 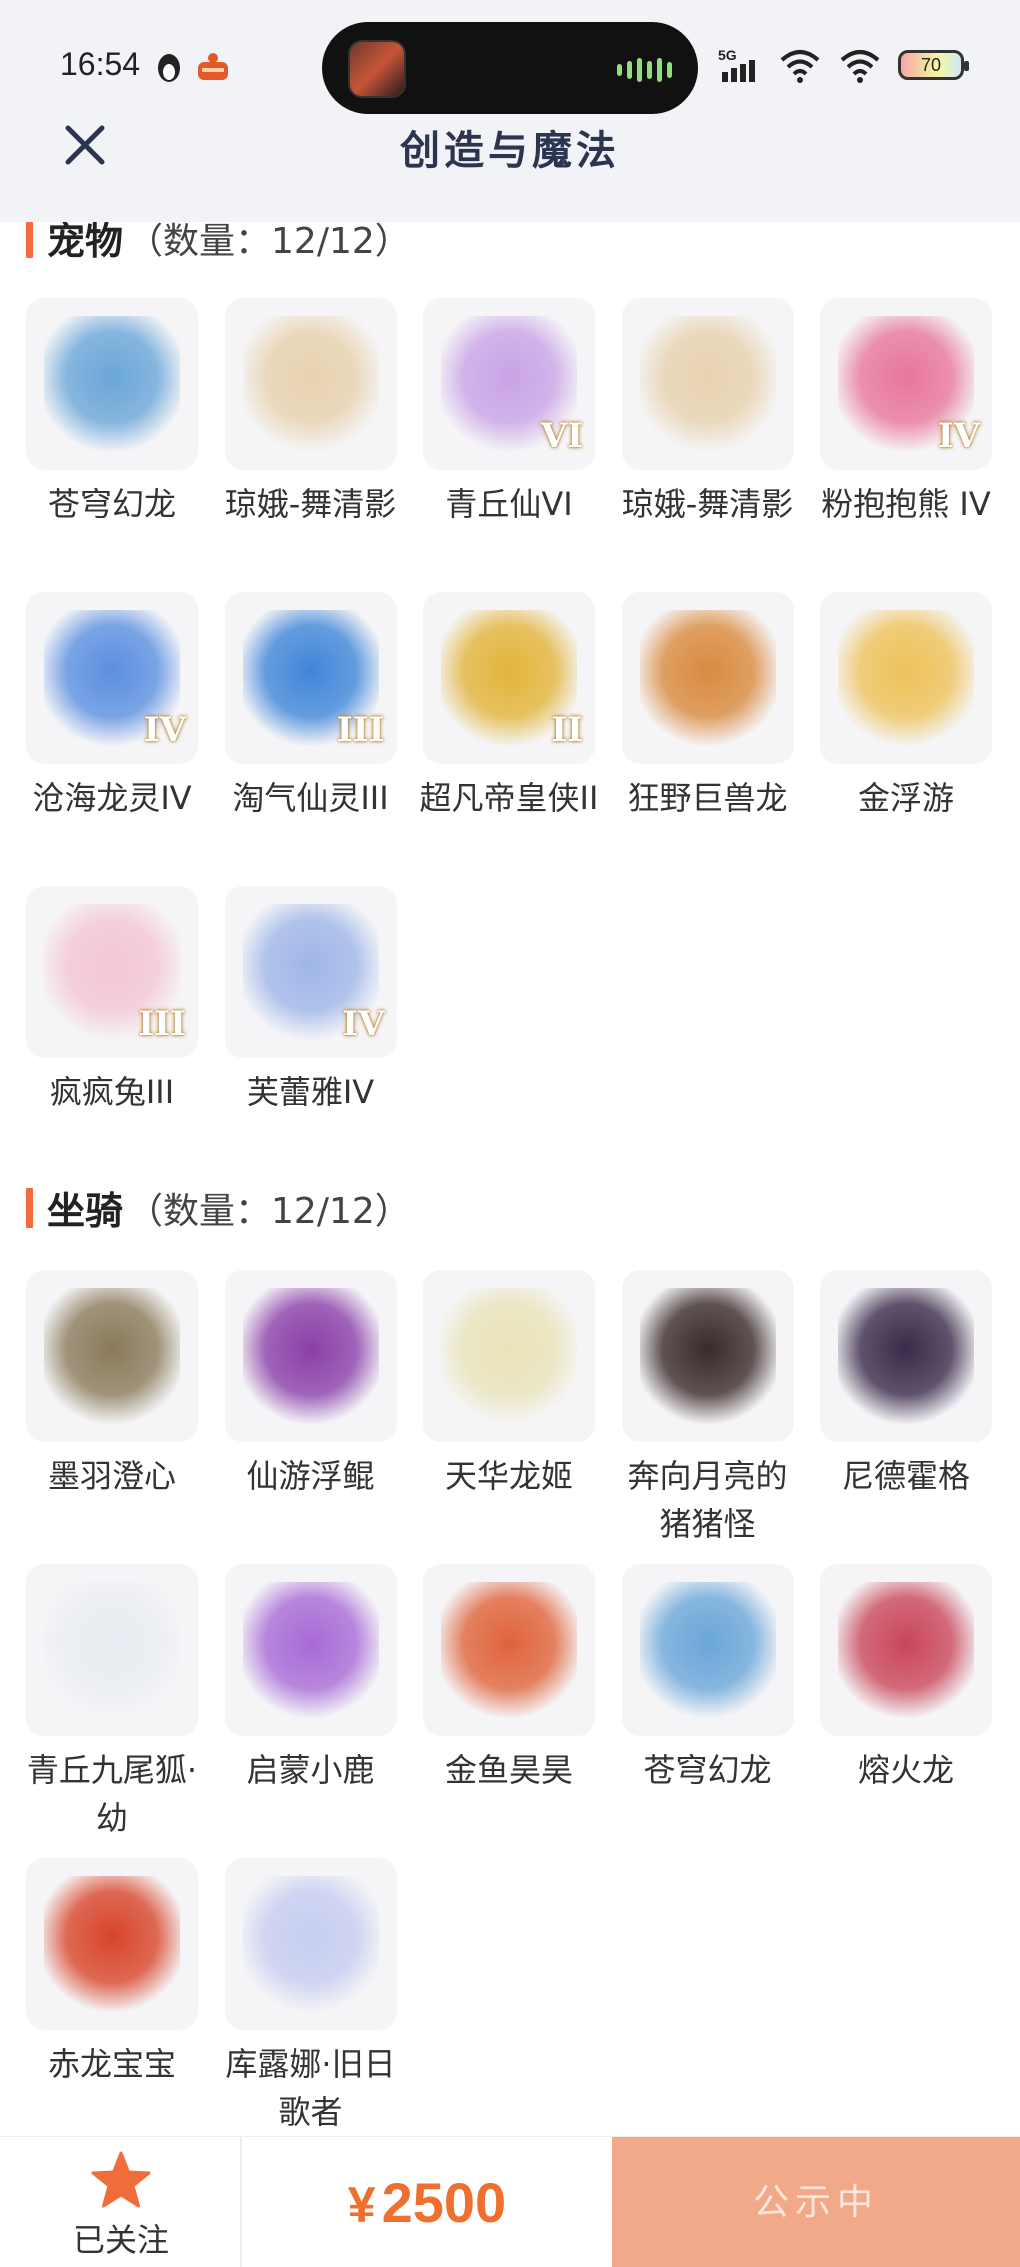 I want to click on grid-item: VI 青丘仙VI, so click(x=509, y=413).